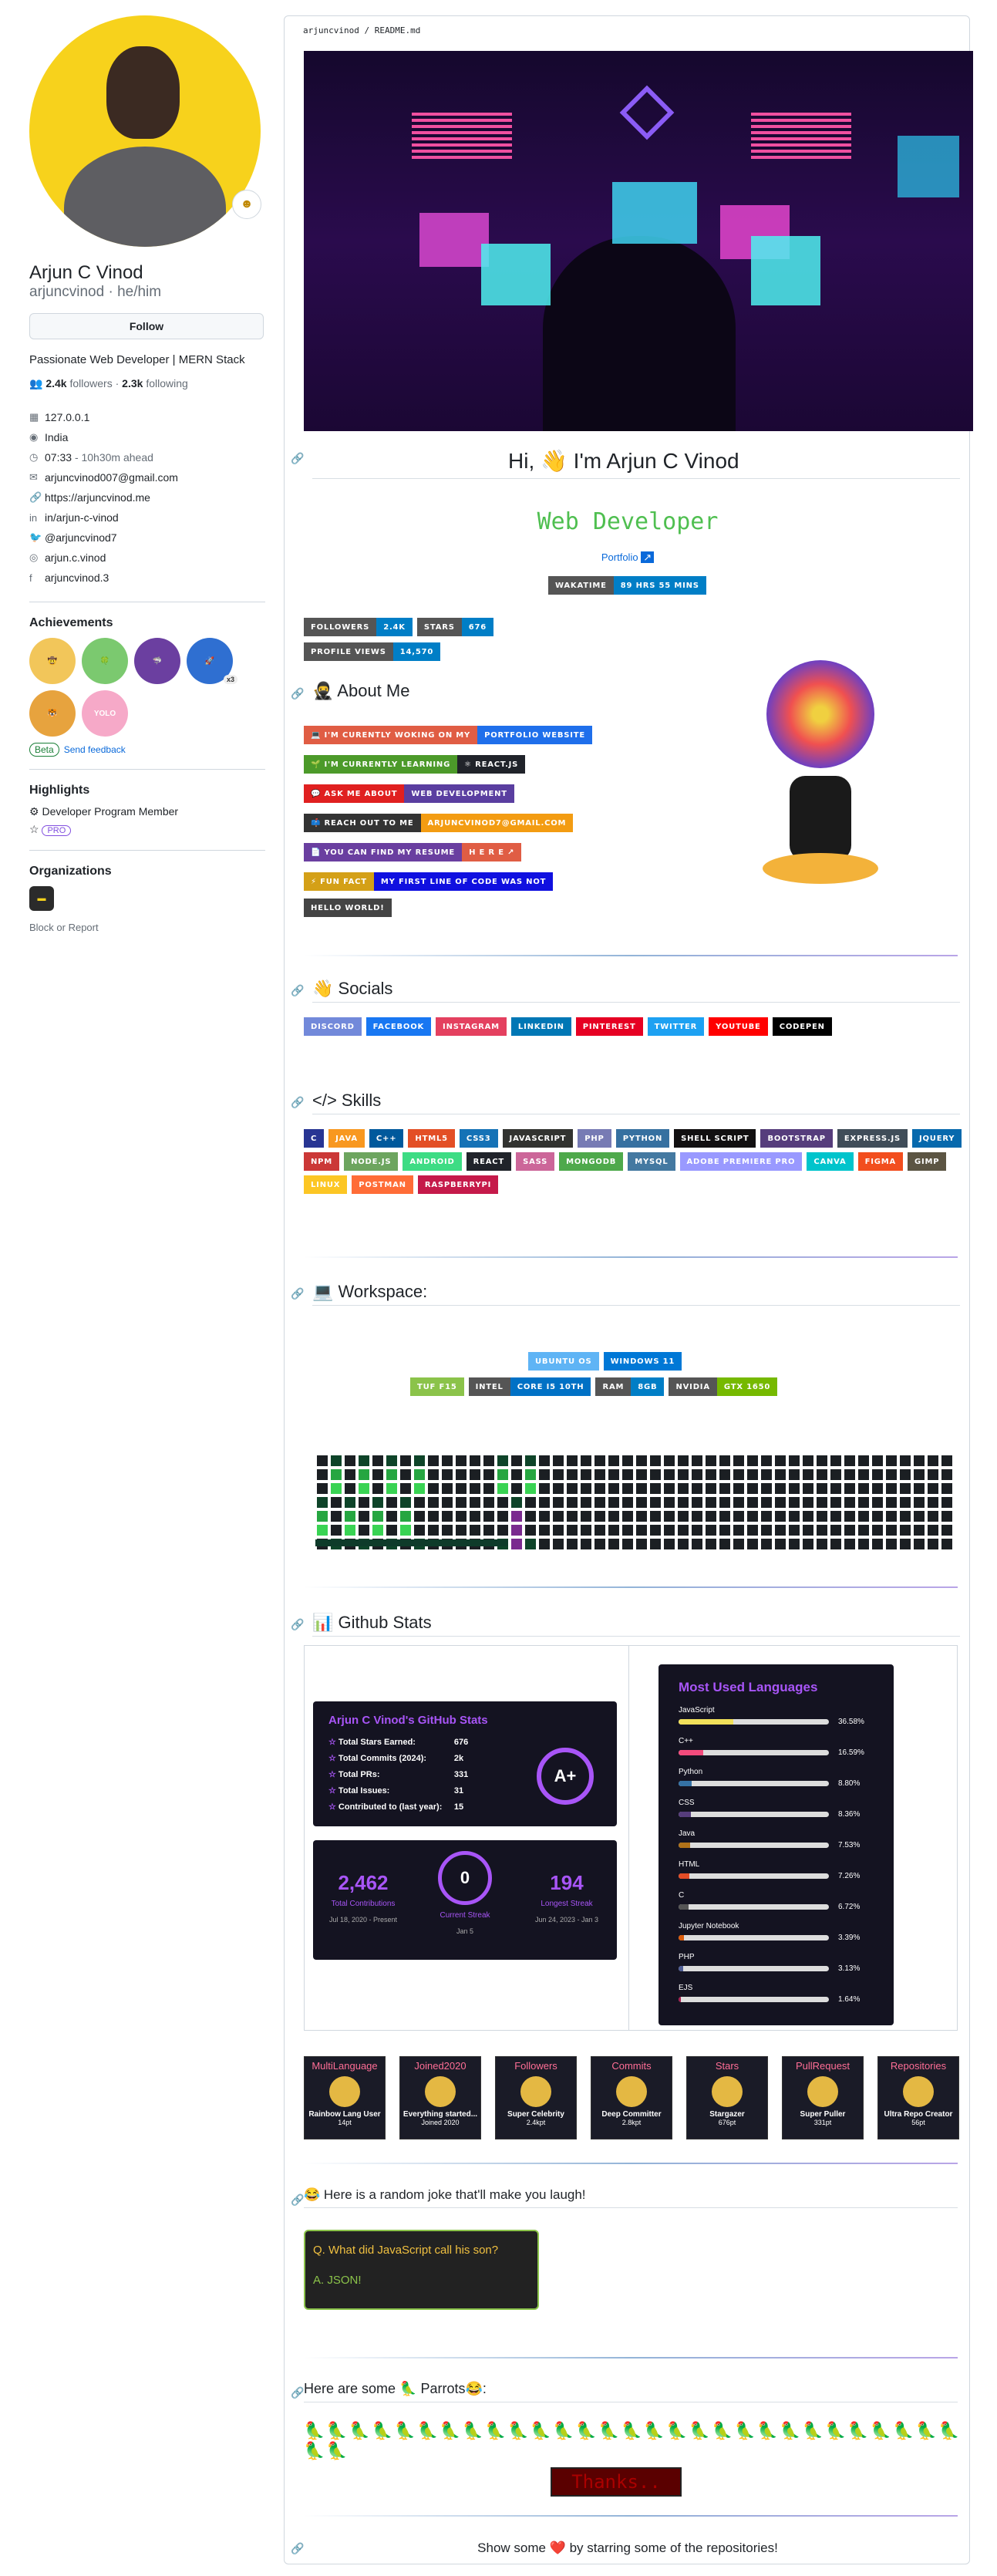  I want to click on following-count: 2.3k, so click(132, 383).